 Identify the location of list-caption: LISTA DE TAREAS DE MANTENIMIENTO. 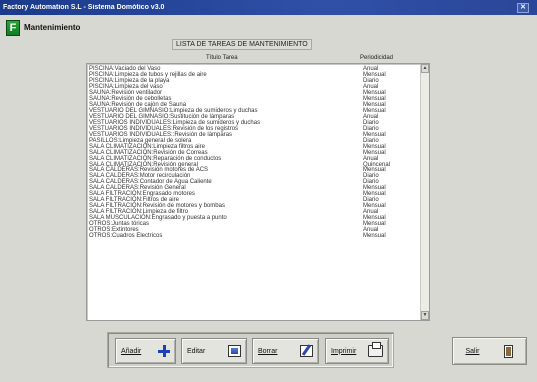
(242, 44).